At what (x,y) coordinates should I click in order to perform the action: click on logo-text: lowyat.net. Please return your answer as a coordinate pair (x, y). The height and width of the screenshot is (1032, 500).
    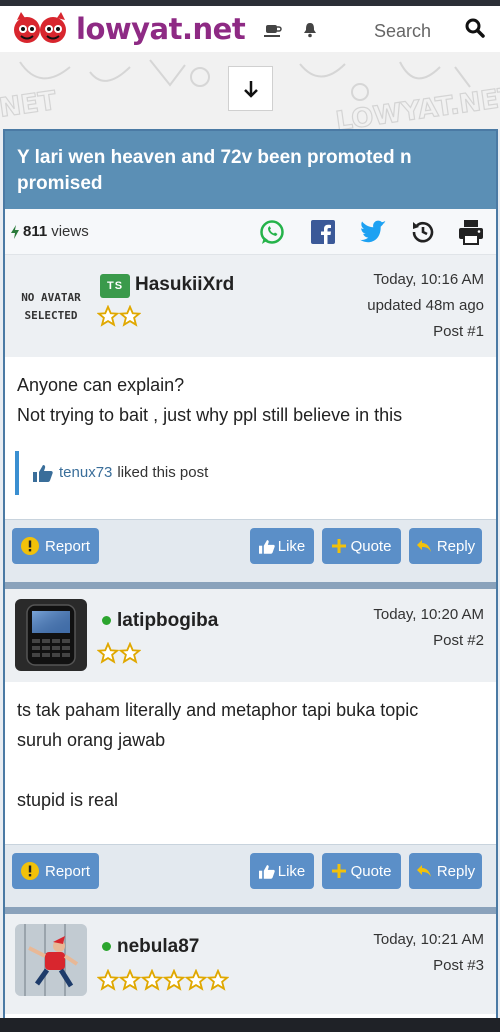
    Looking at the image, I should click on (161, 29).